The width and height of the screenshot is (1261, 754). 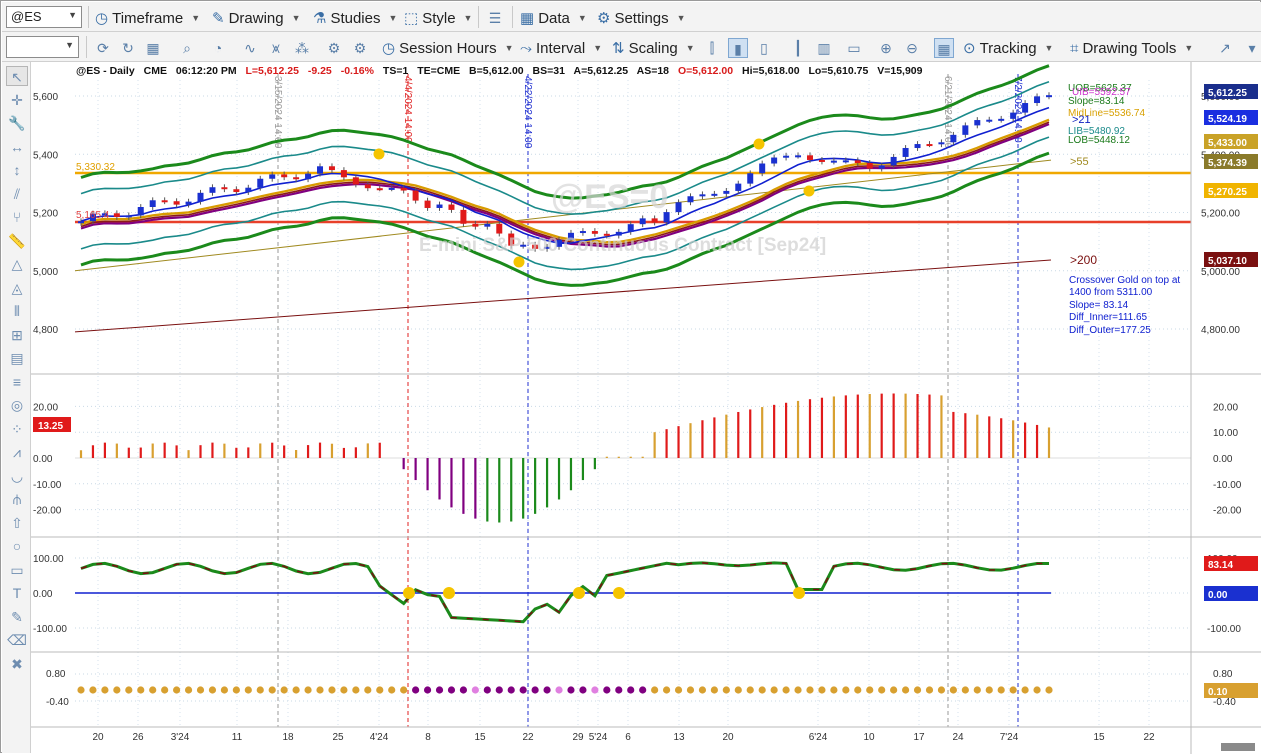 What do you see at coordinates (17, 264) in the screenshot?
I see `triangle-icon: △` at bounding box center [17, 264].